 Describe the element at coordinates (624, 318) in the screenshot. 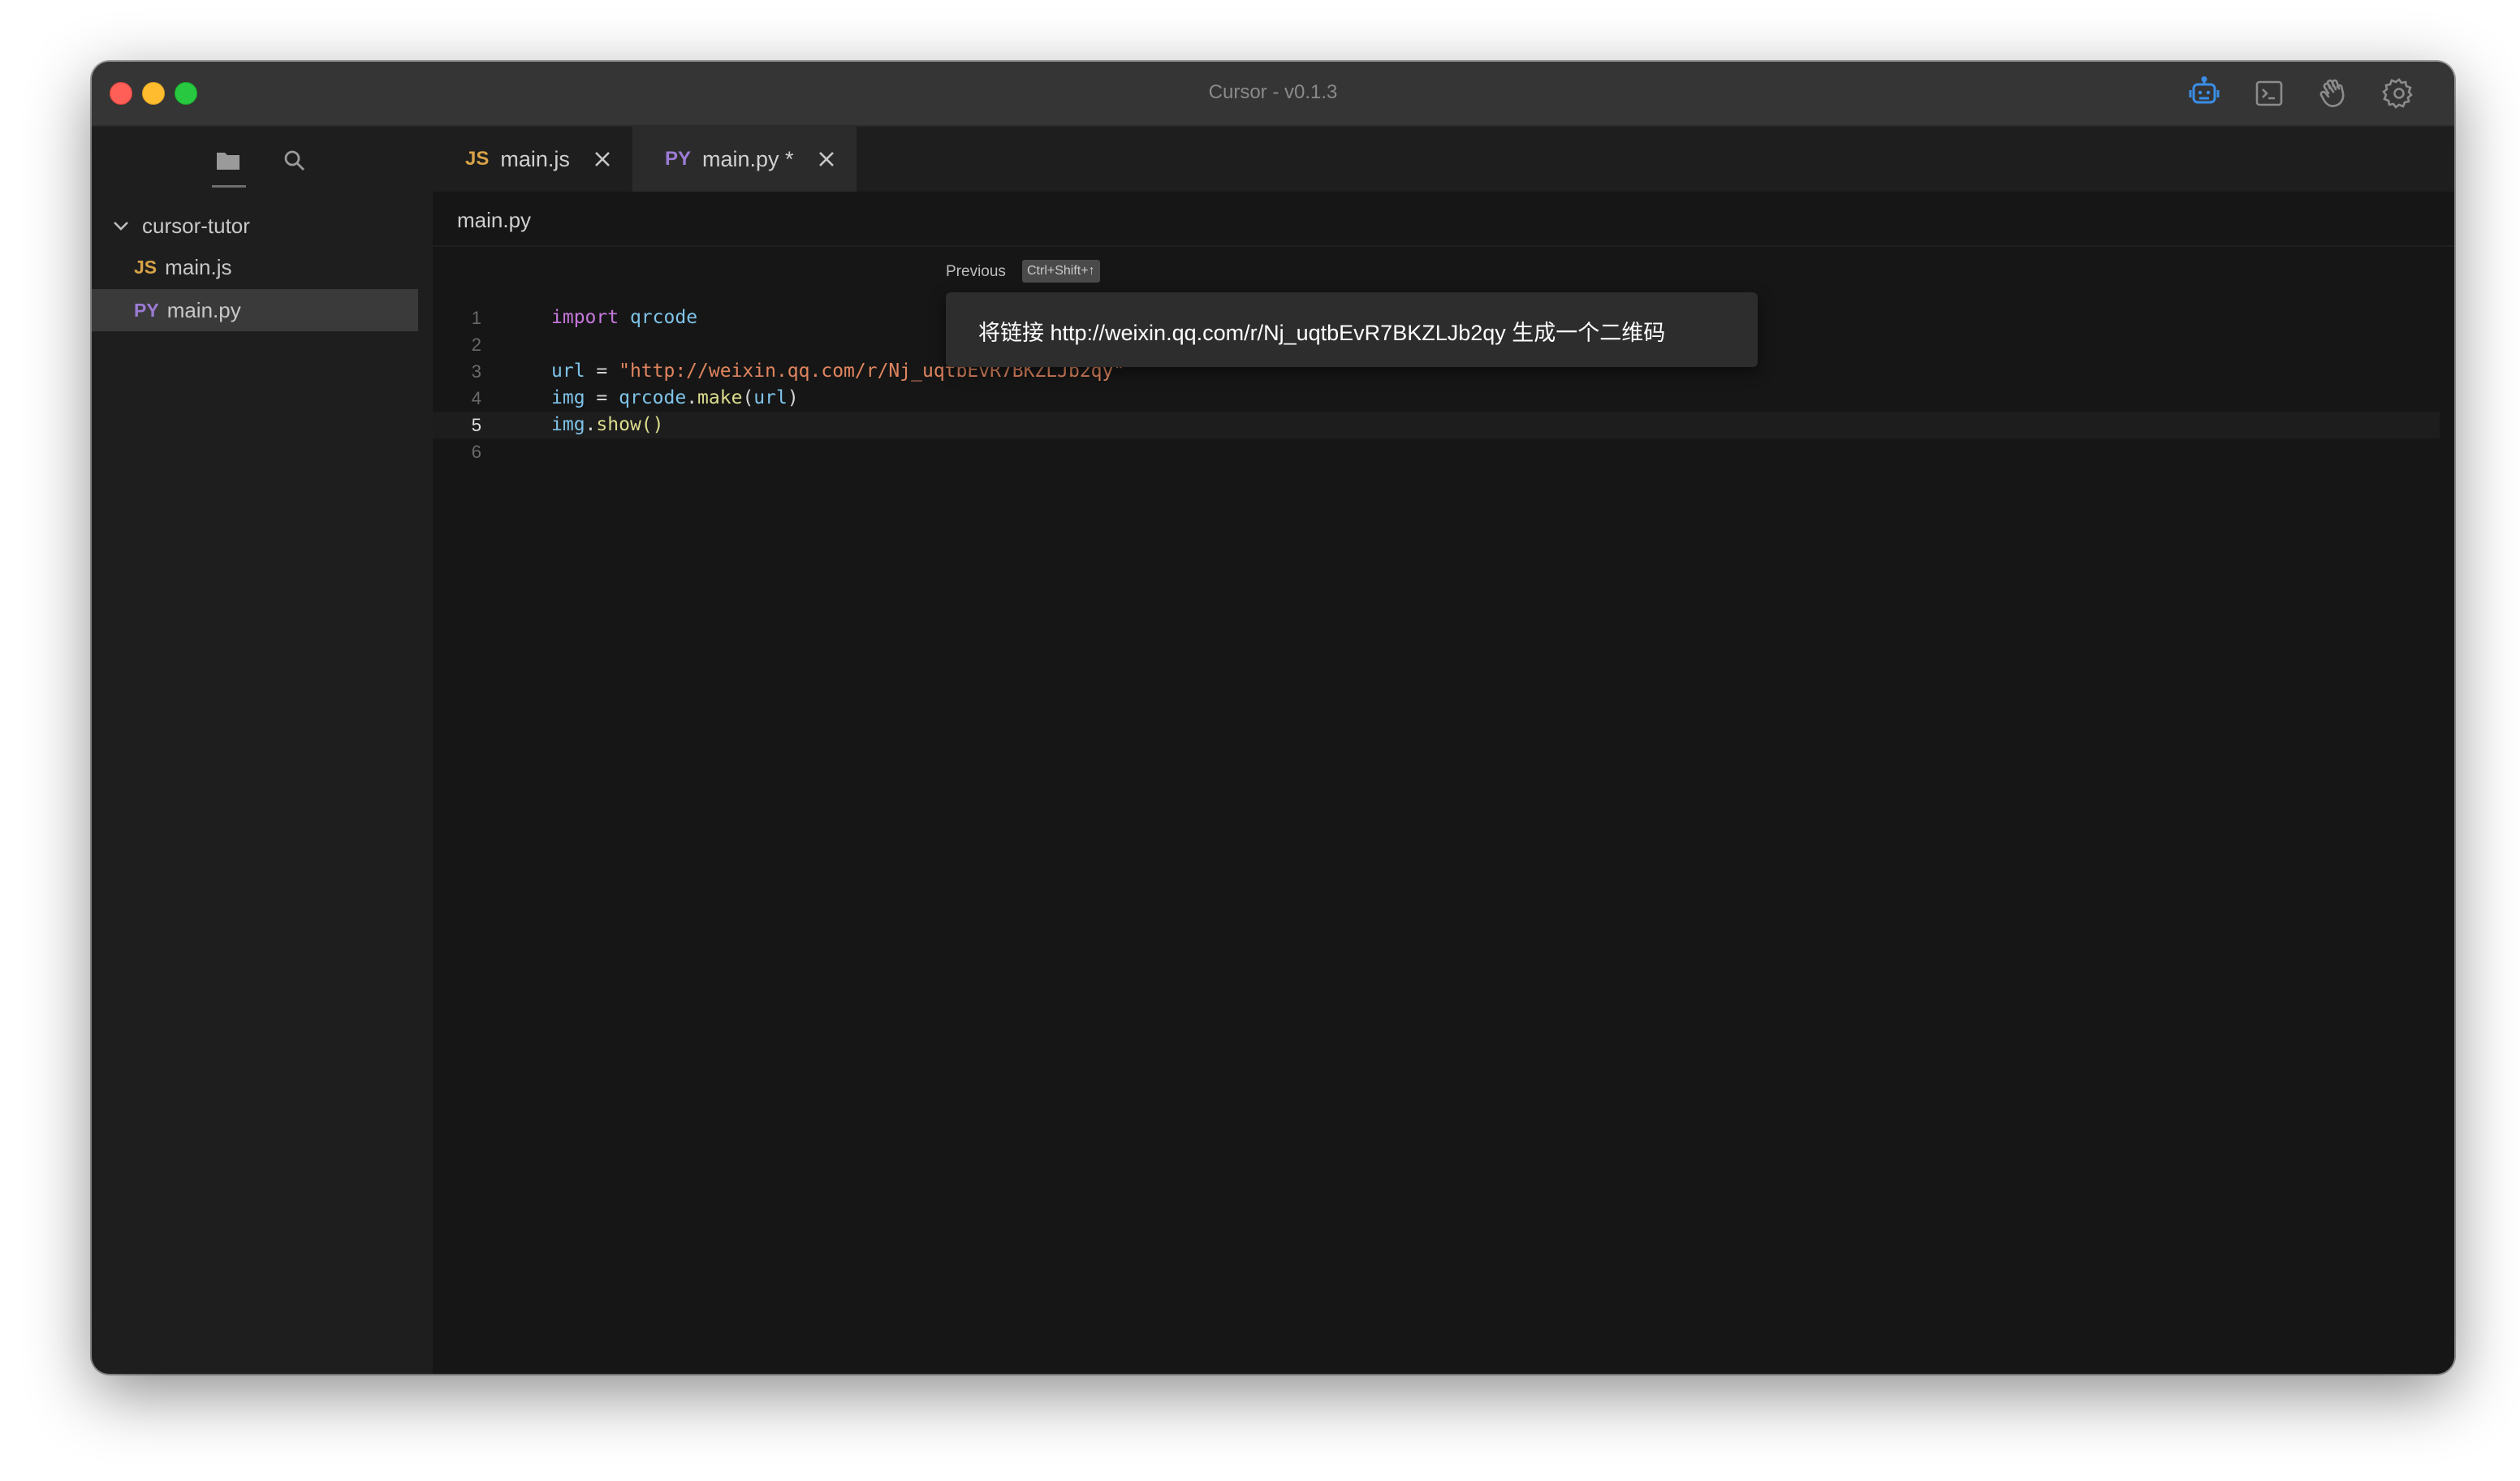

I see `code-text: import qrcode` at that location.